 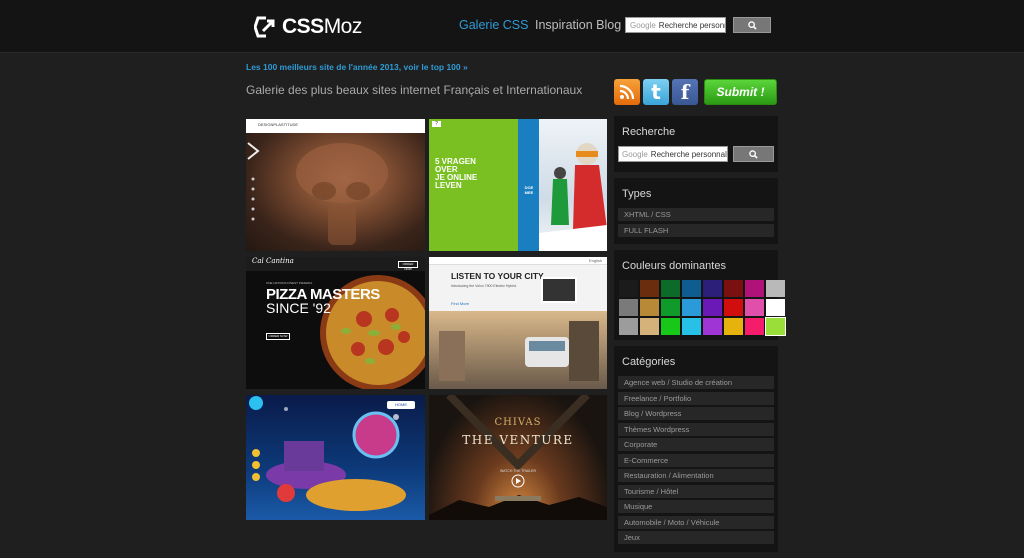 I want to click on gallery-thumb-5: HOME, so click(x=335, y=457).